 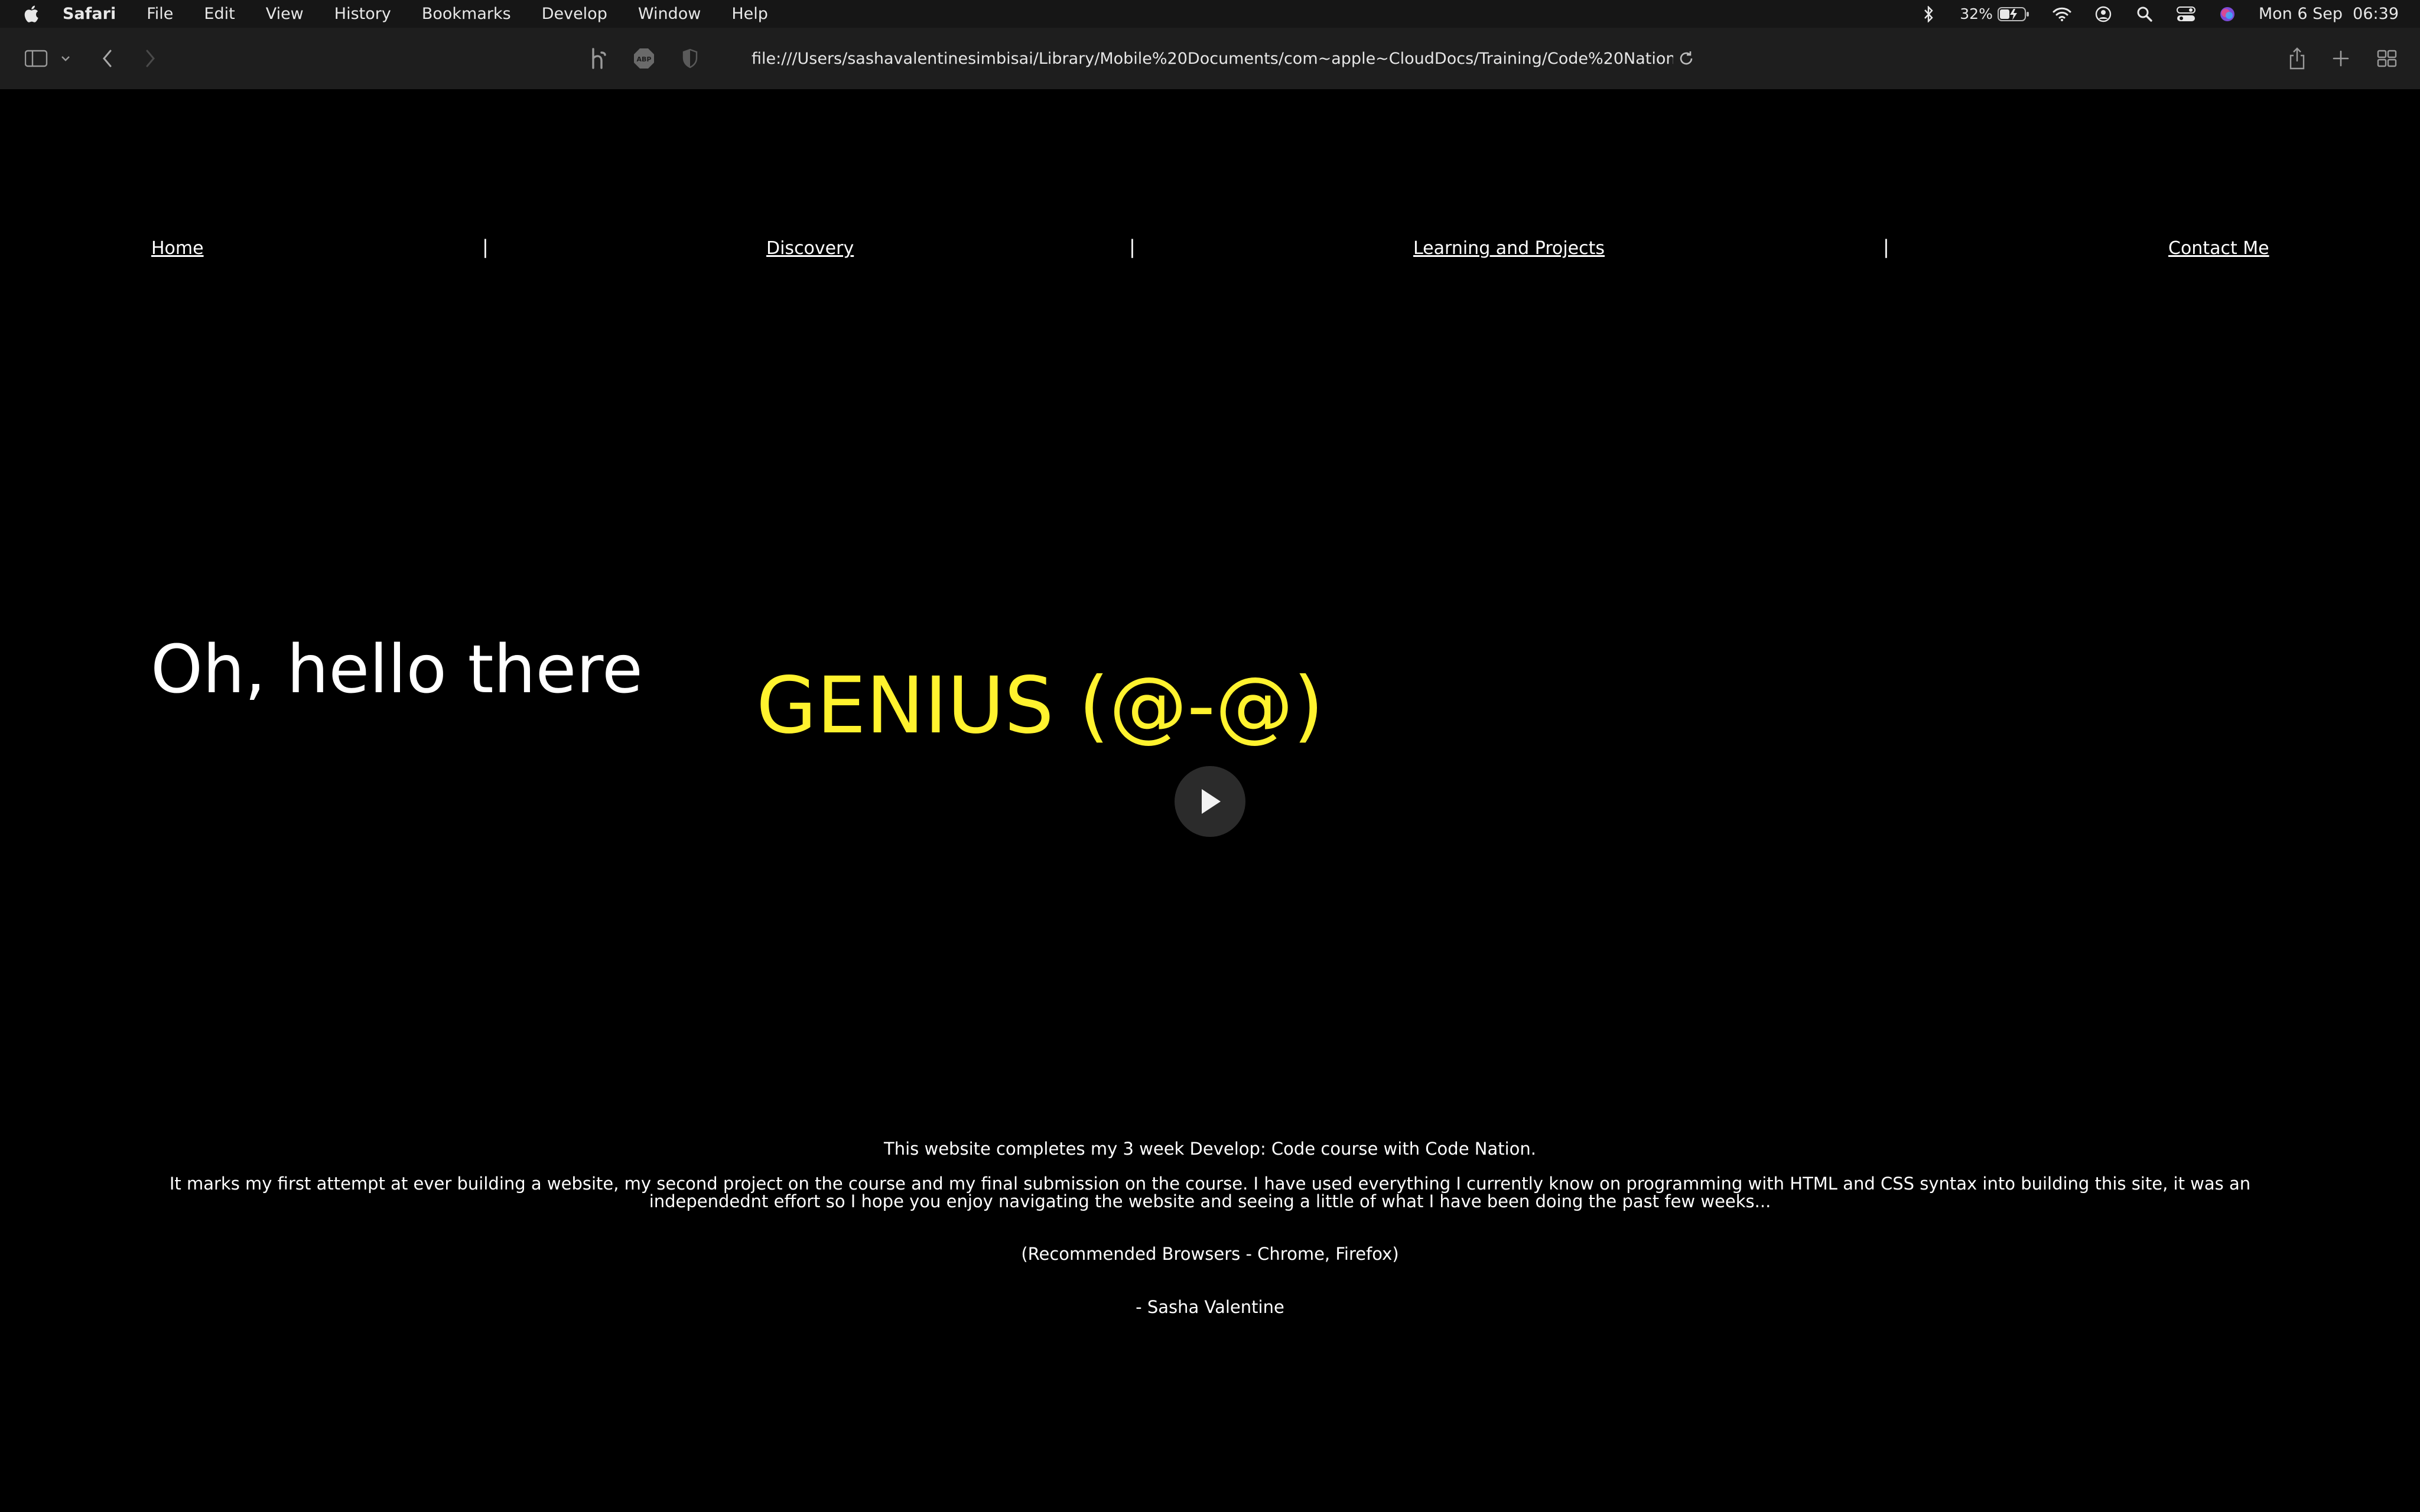 I want to click on hero-greeting: Oh, hello there, so click(x=397, y=669).